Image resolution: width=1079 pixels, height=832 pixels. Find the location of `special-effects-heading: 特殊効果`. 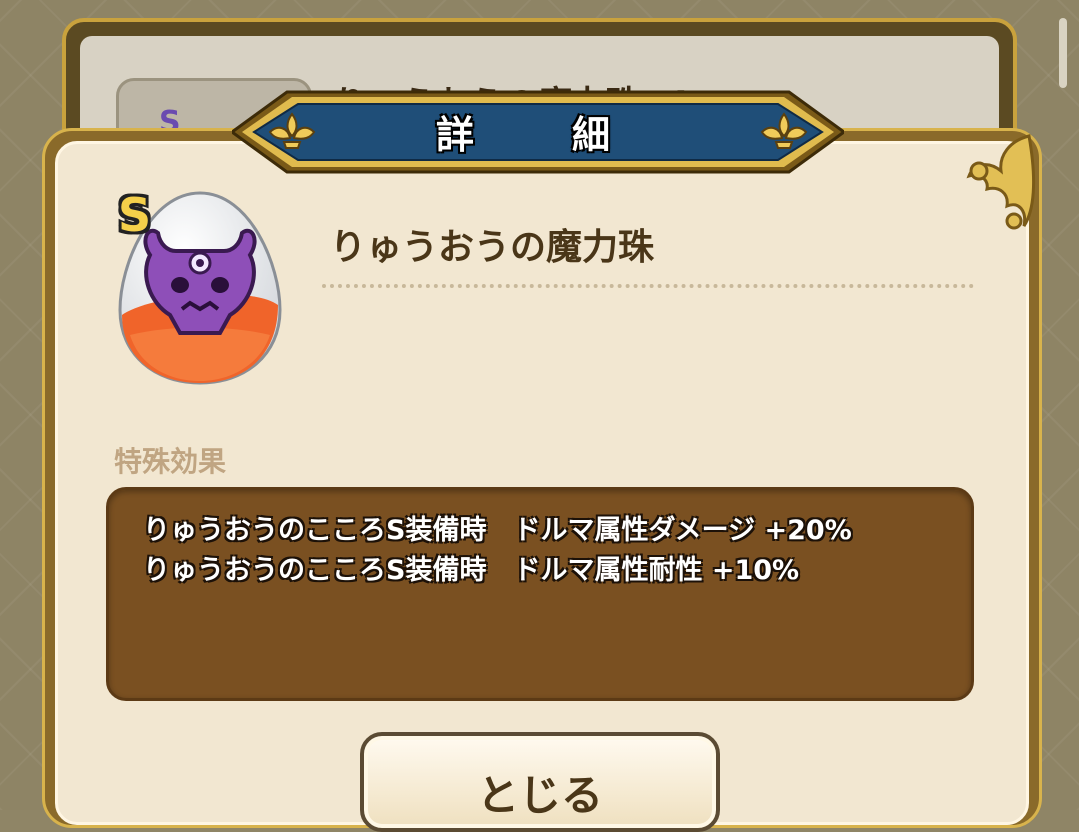

special-effects-heading: 特殊効果 is located at coordinates (170, 461).